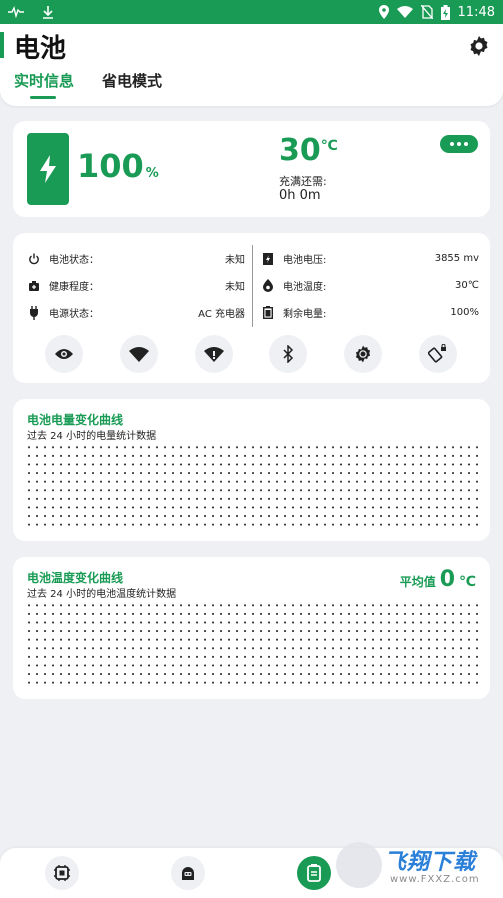 The height and width of the screenshot is (898, 503). I want to click on info-row-voltage: 电池电压: 3855 mv, so click(370, 258).